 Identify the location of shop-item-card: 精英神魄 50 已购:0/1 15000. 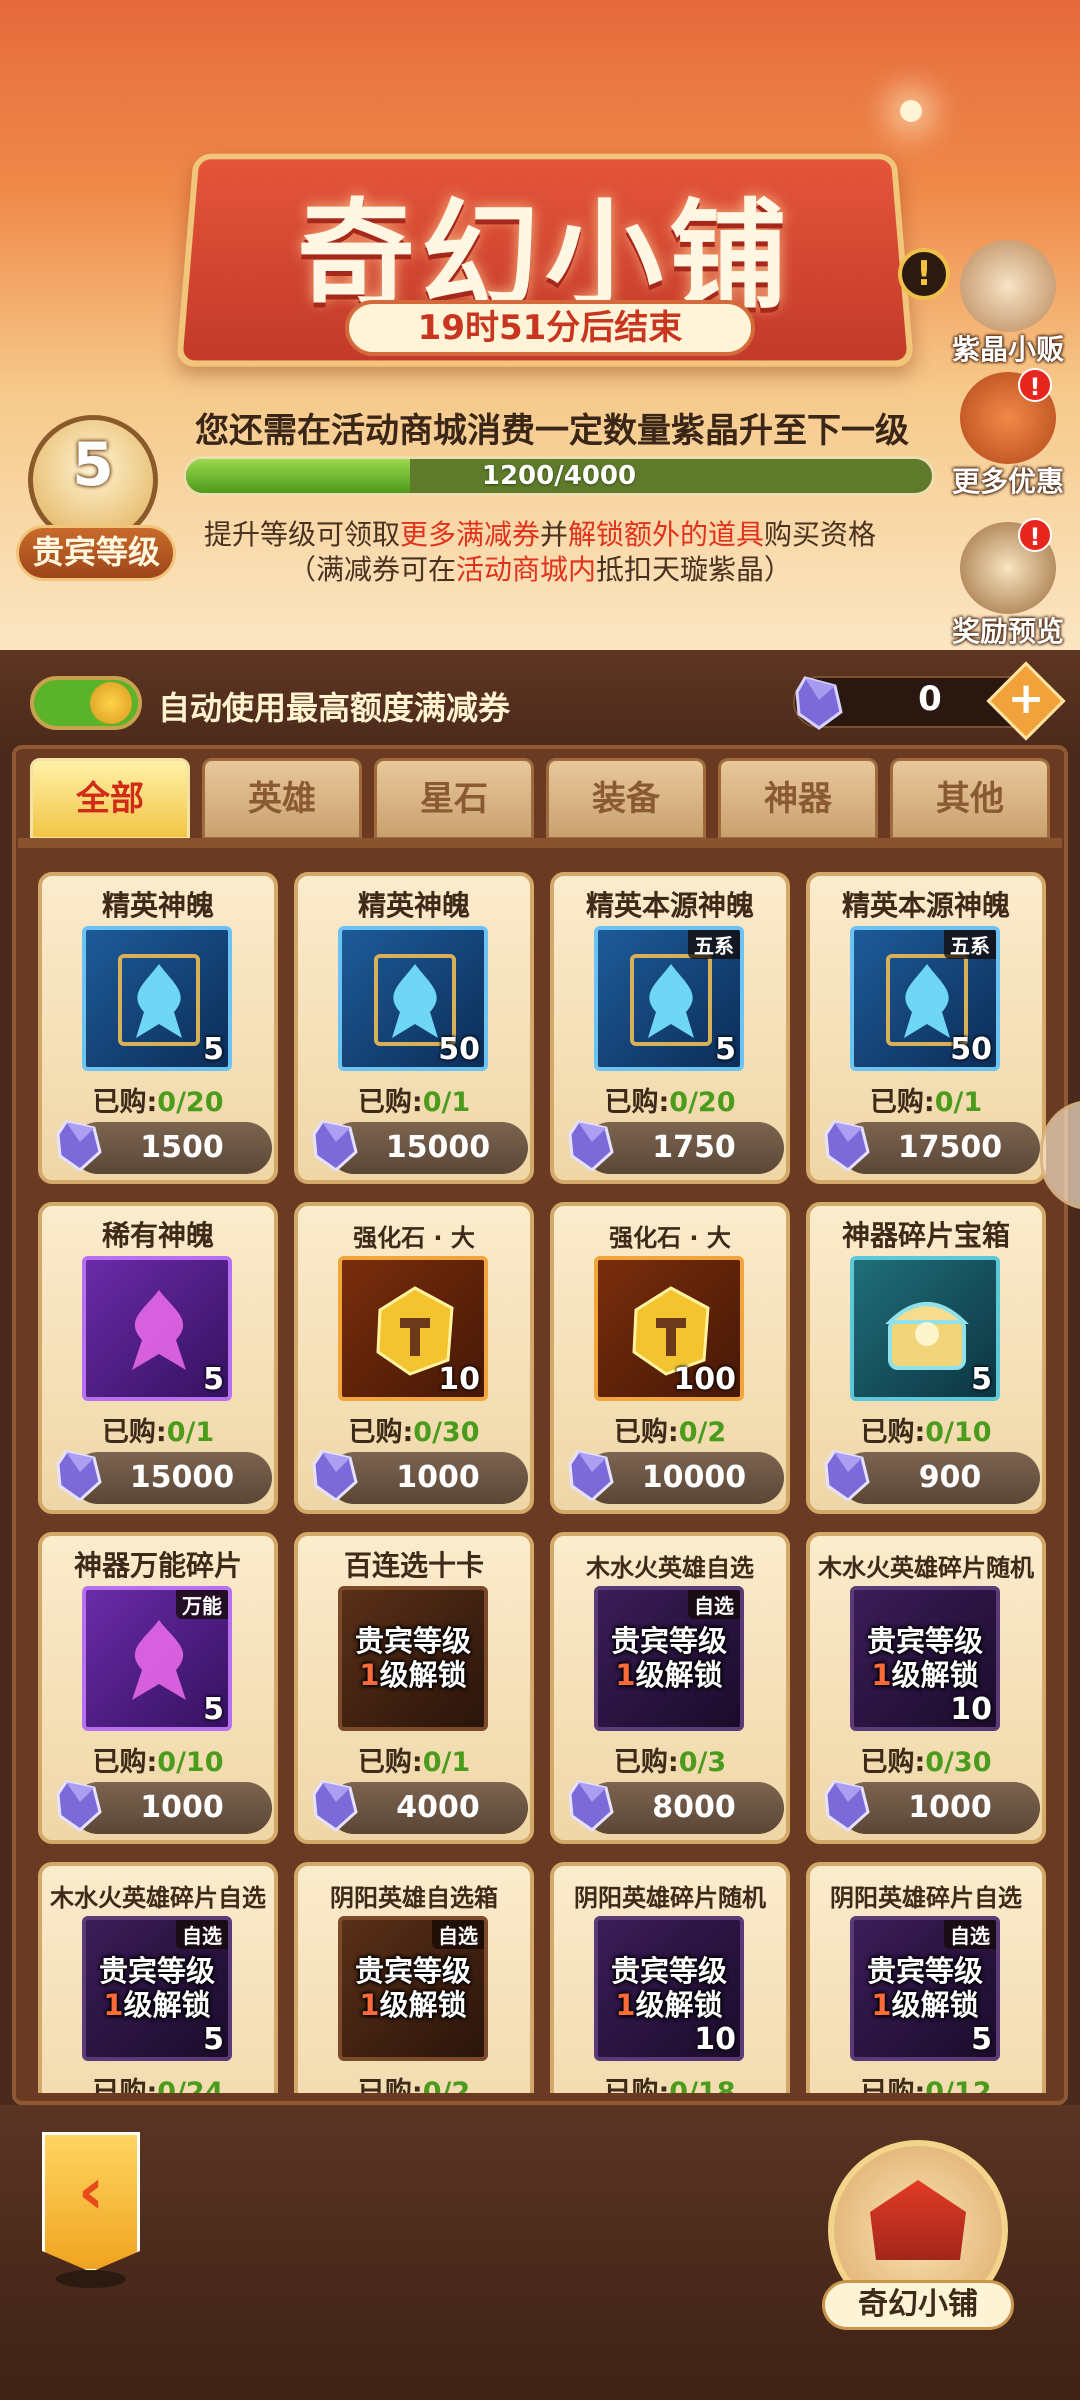
(414, 1028).